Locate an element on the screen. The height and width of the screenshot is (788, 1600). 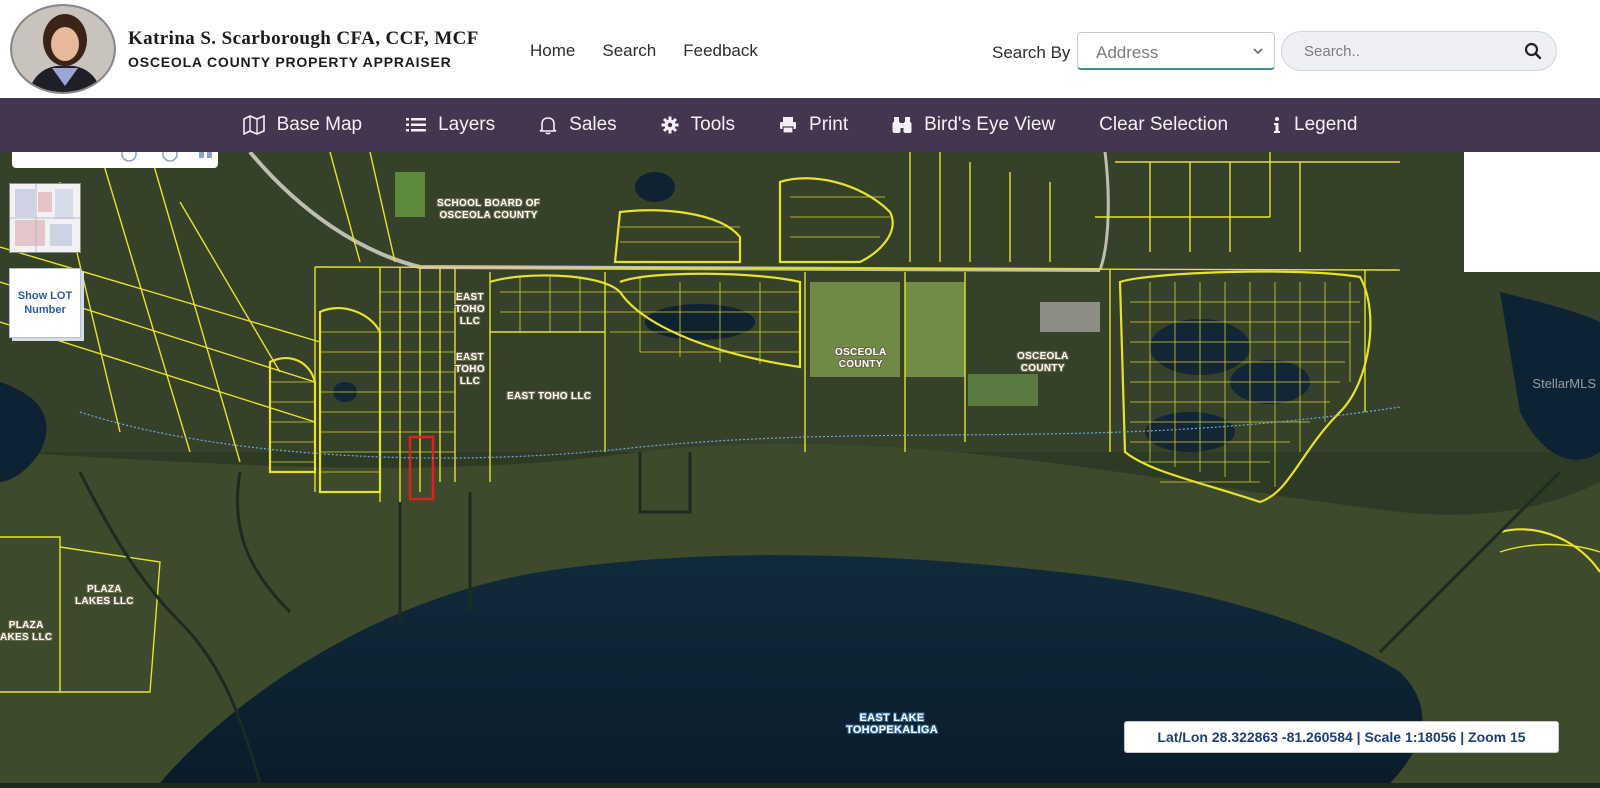
search-box is located at coordinates (1419, 51).